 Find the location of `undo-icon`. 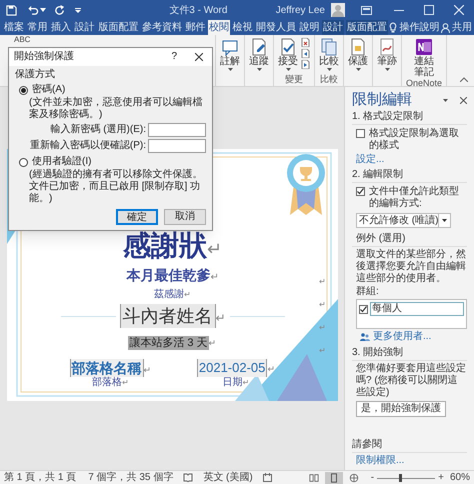

undo-icon is located at coordinates (33, 10).